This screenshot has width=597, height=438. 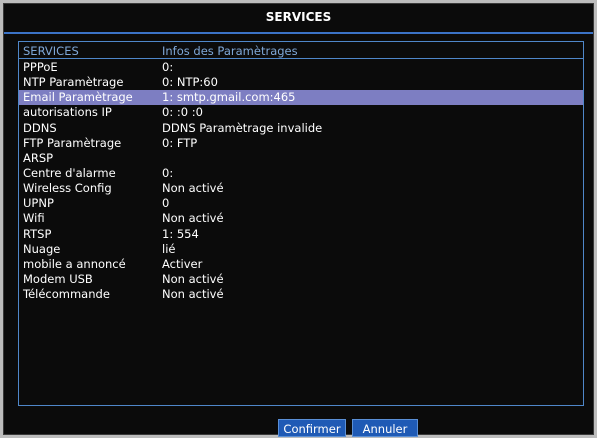 I want to click on cancel-button: Annuler, so click(x=385, y=428).